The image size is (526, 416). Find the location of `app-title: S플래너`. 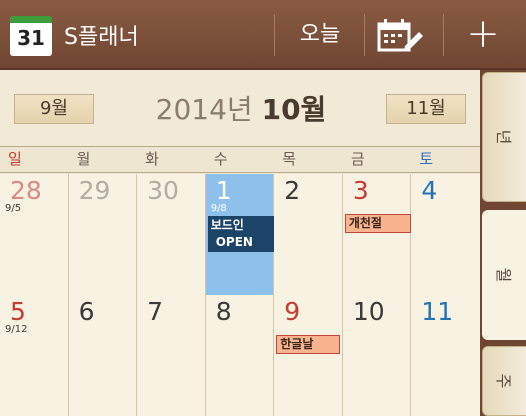

app-title: S플래너 is located at coordinates (101, 37).